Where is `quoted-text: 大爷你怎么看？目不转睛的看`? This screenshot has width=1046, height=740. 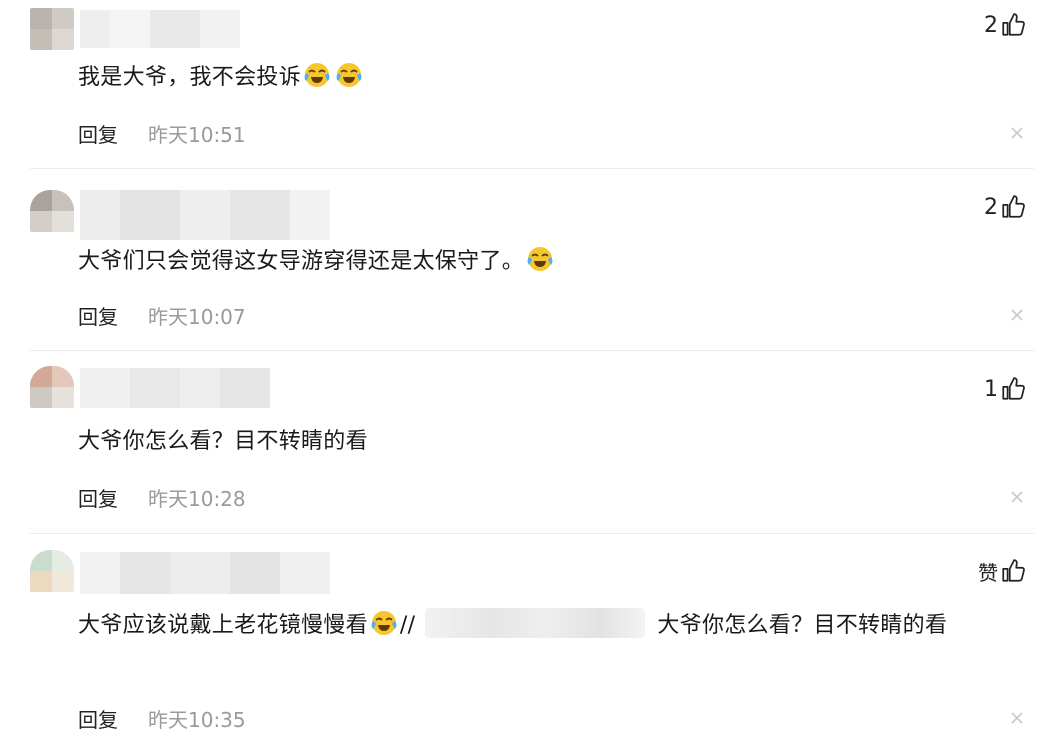
quoted-text: 大爷你怎么看？目不转睛的看 is located at coordinates (802, 625).